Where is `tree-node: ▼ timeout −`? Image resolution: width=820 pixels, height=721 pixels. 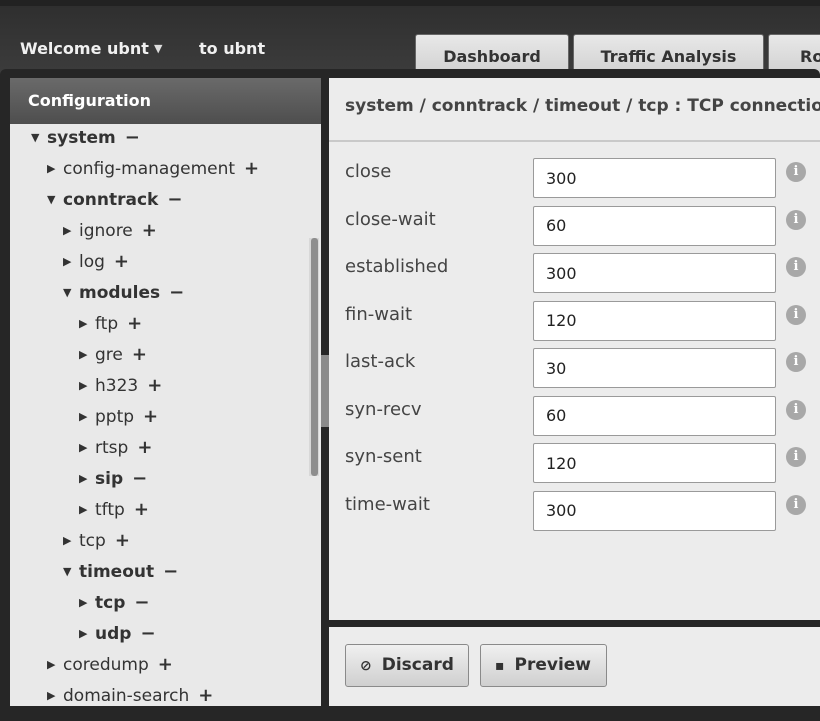
tree-node: ▼ timeout − is located at coordinates (120, 572).